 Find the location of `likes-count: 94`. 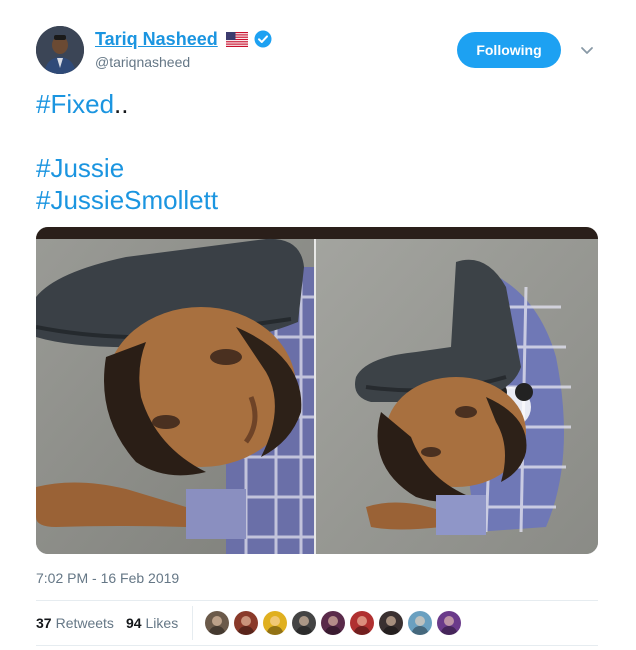

likes-count: 94 is located at coordinates (133, 623).